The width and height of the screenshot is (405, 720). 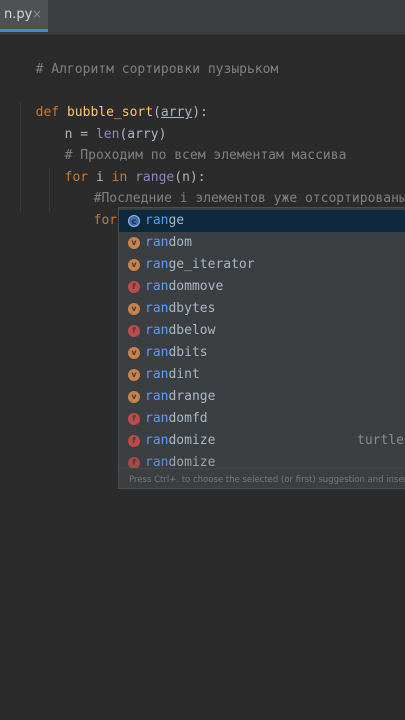 What do you see at coordinates (184, 374) in the screenshot?
I see `completion-rest: dint` at bounding box center [184, 374].